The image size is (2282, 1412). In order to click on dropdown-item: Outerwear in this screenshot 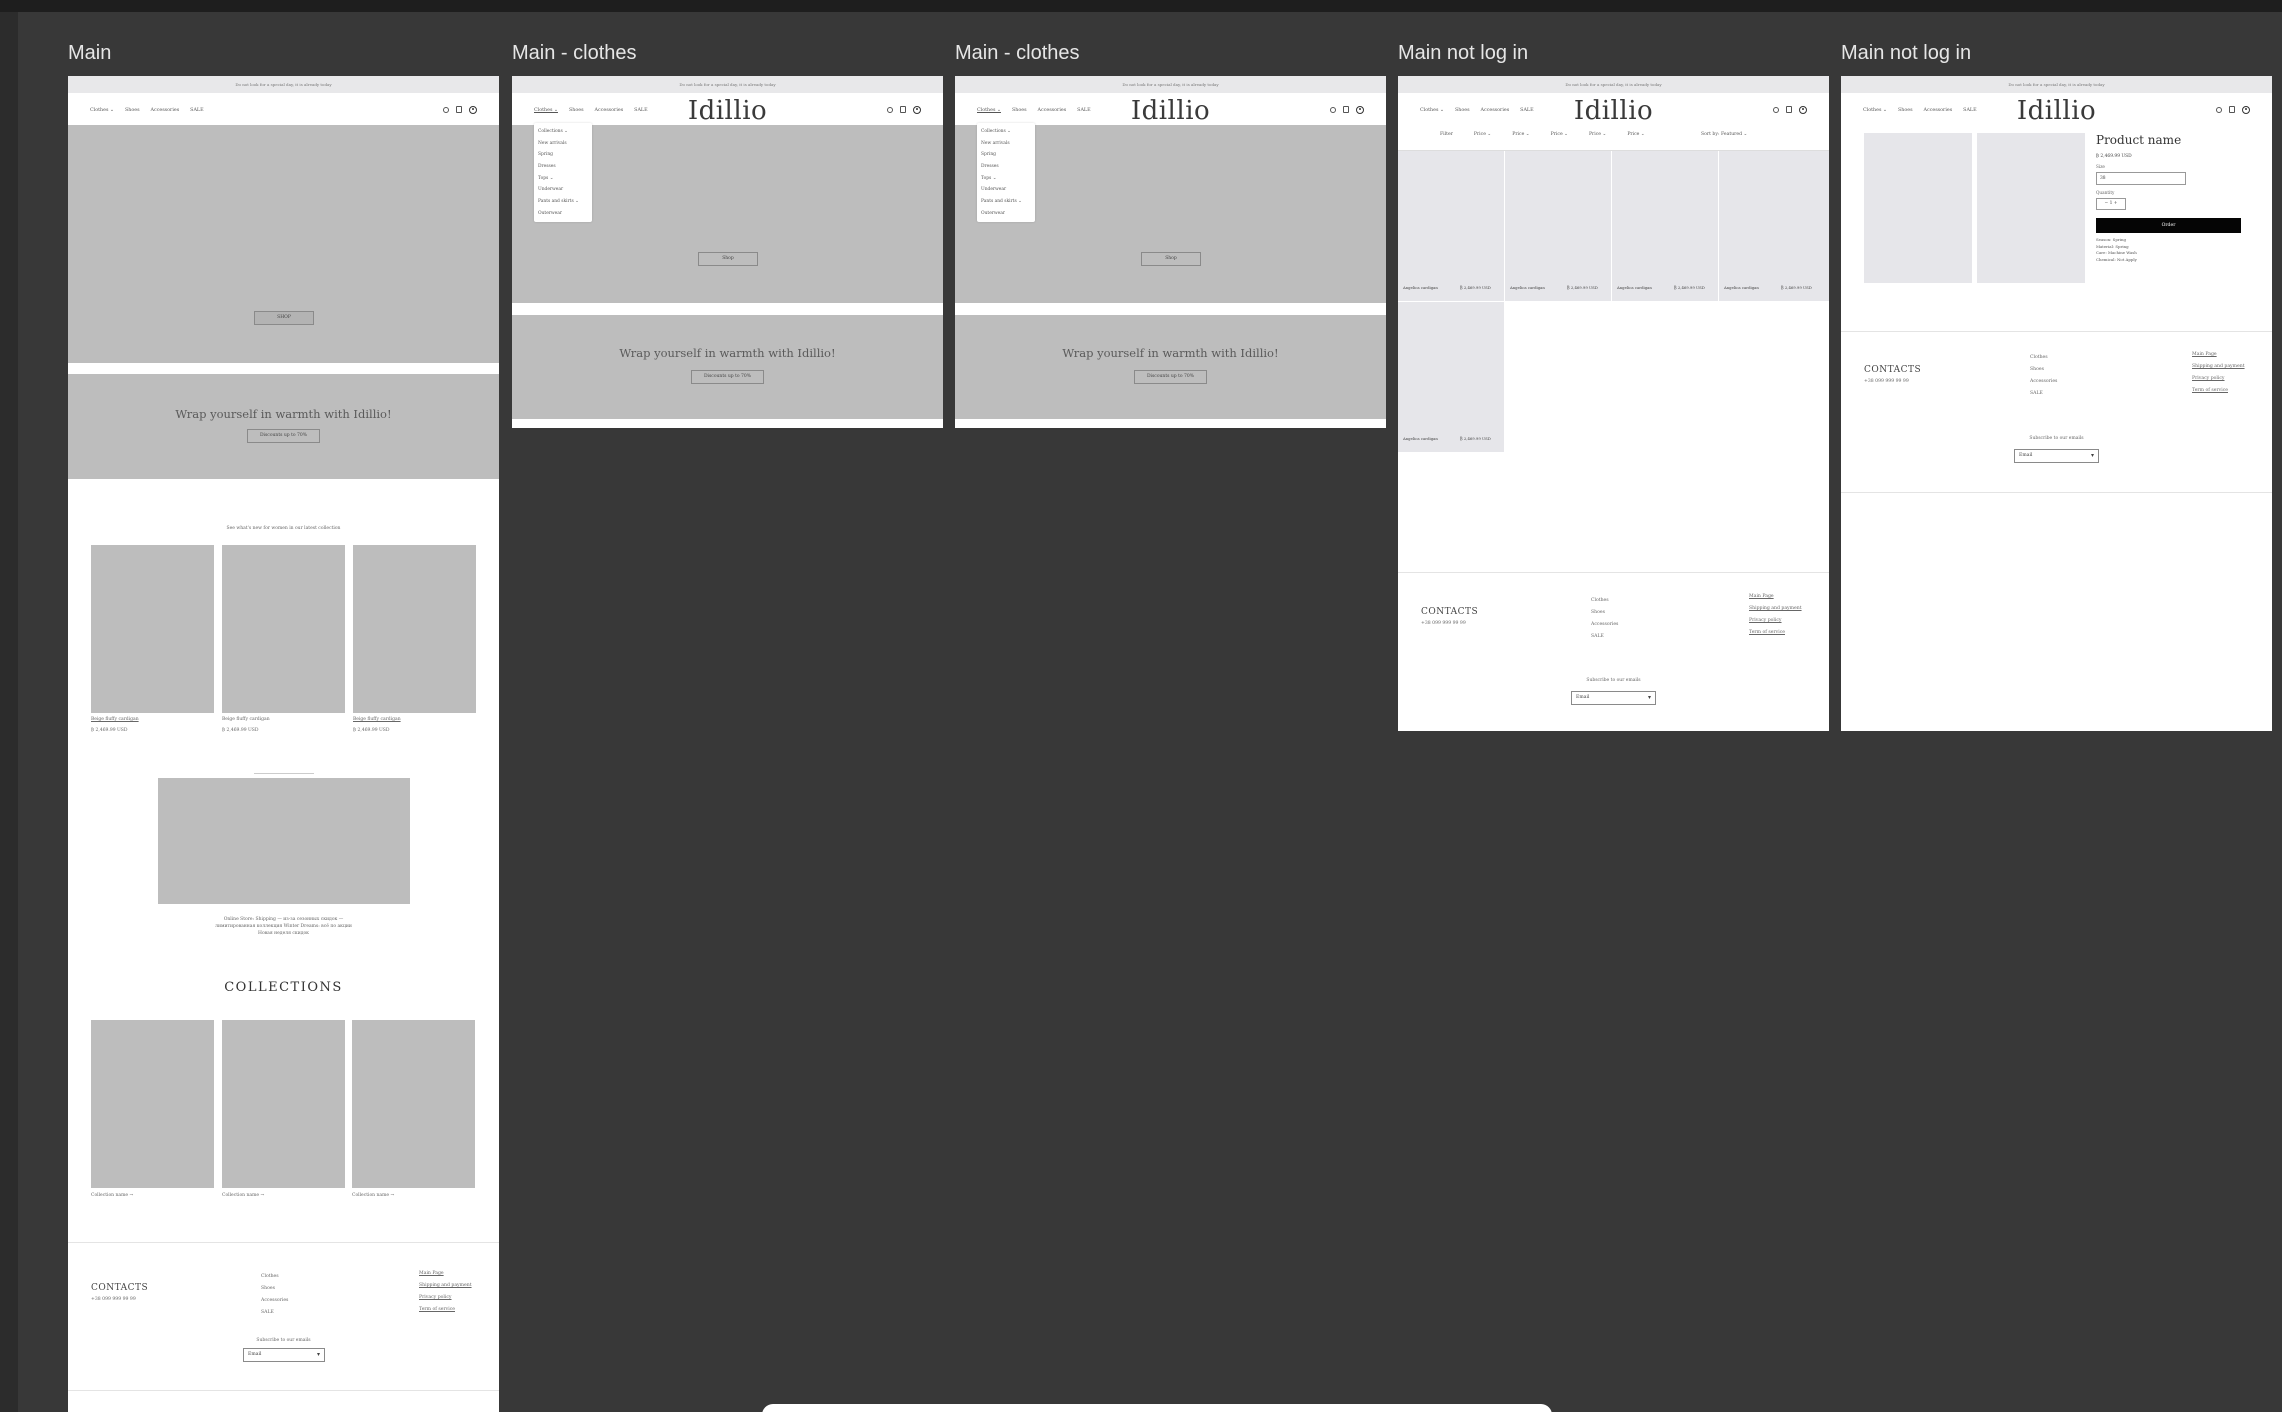, I will do `click(563, 214)`.